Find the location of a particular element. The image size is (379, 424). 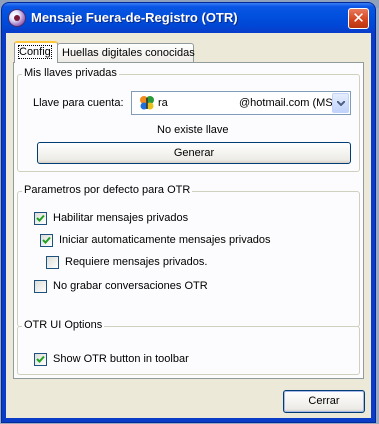

private-keys-legend: Mis llaves privadas is located at coordinates (70, 73).